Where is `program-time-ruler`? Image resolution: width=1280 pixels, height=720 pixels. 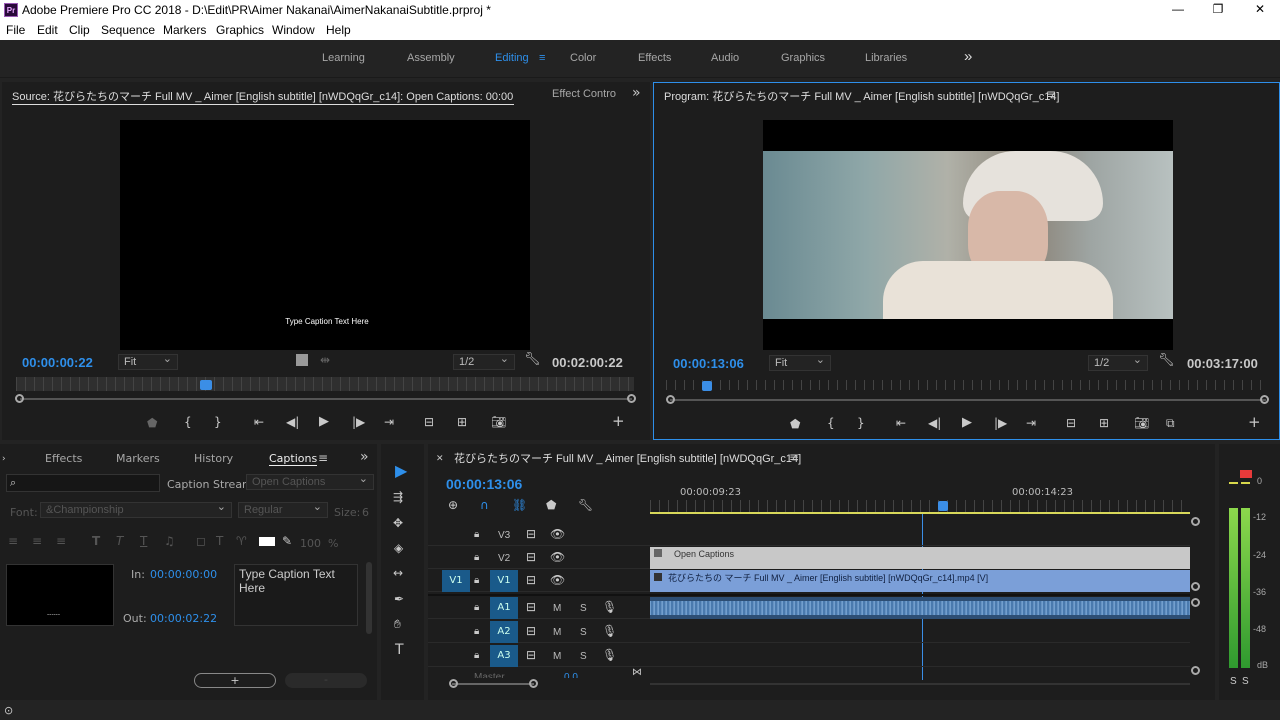 program-time-ruler is located at coordinates (966, 385).